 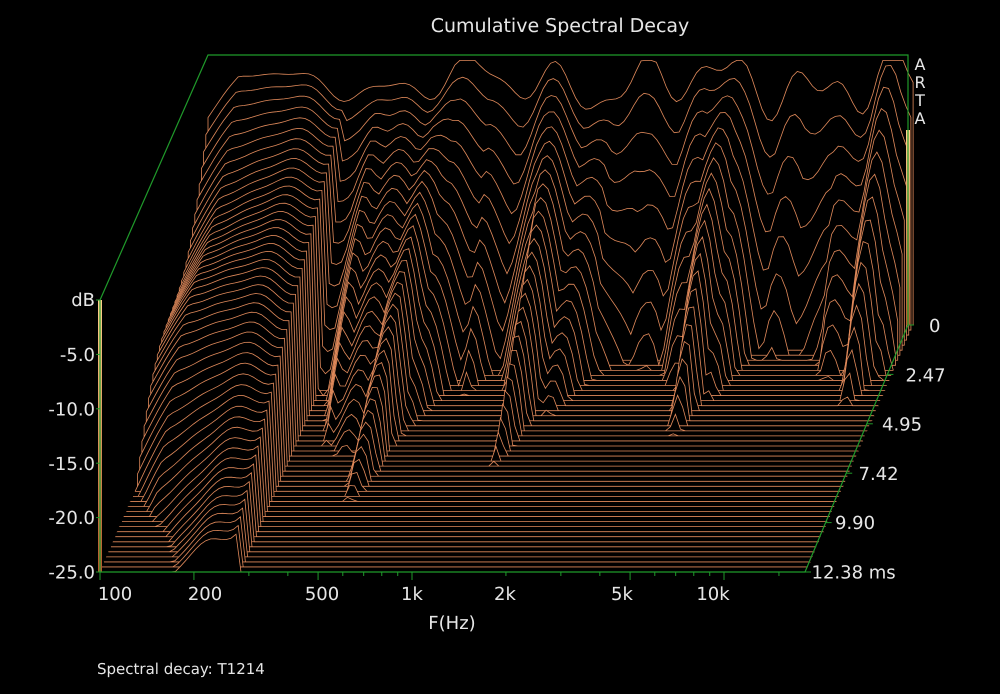 I want to click on y-tick-label: -15.0, so click(x=71, y=464).